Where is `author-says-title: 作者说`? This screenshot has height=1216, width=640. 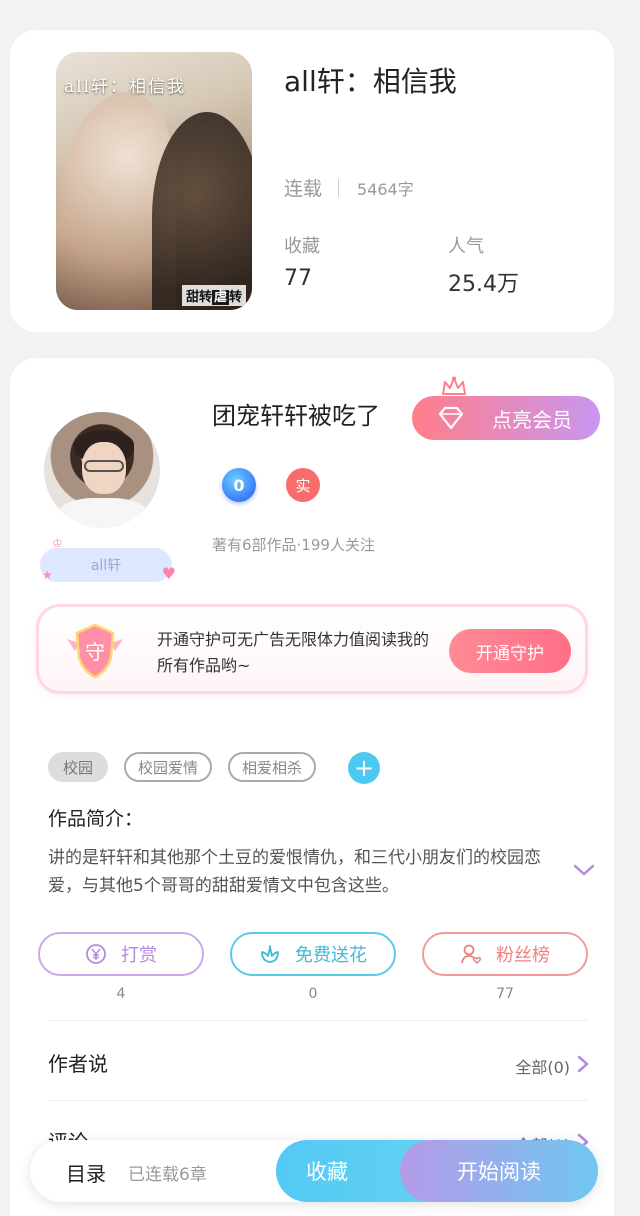 author-says-title: 作者说 is located at coordinates (78, 1064).